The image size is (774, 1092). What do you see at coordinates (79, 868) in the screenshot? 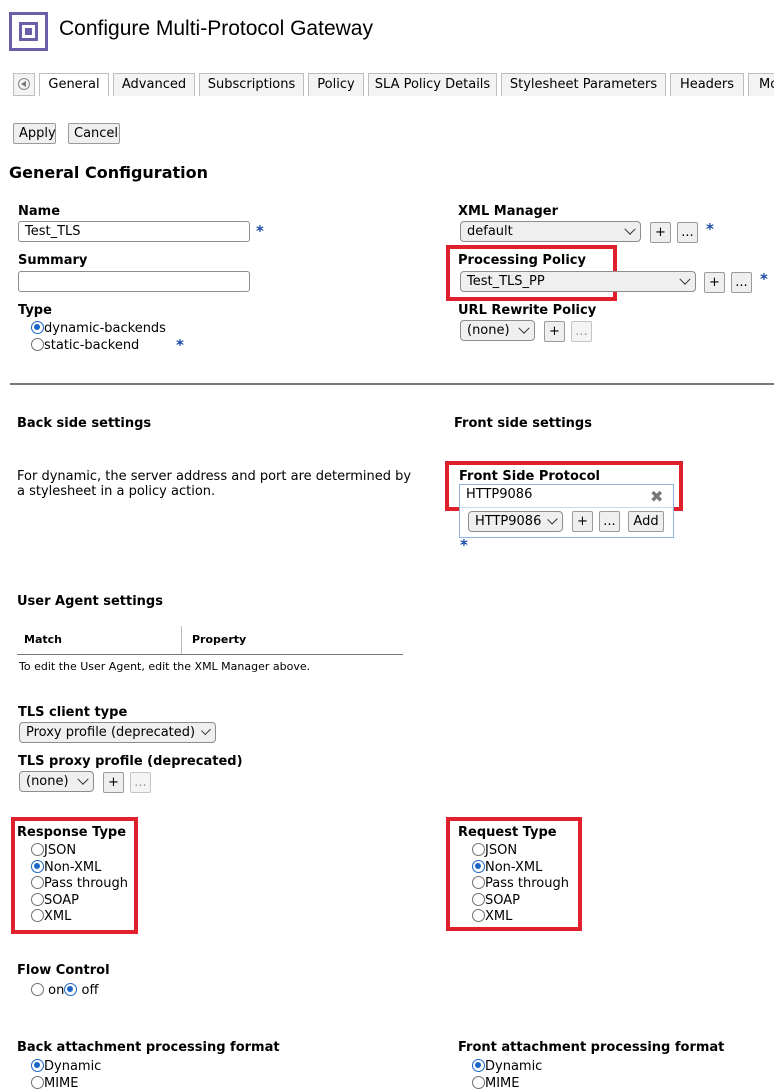
I see `response-option-non-xml: Non-XML` at bounding box center [79, 868].